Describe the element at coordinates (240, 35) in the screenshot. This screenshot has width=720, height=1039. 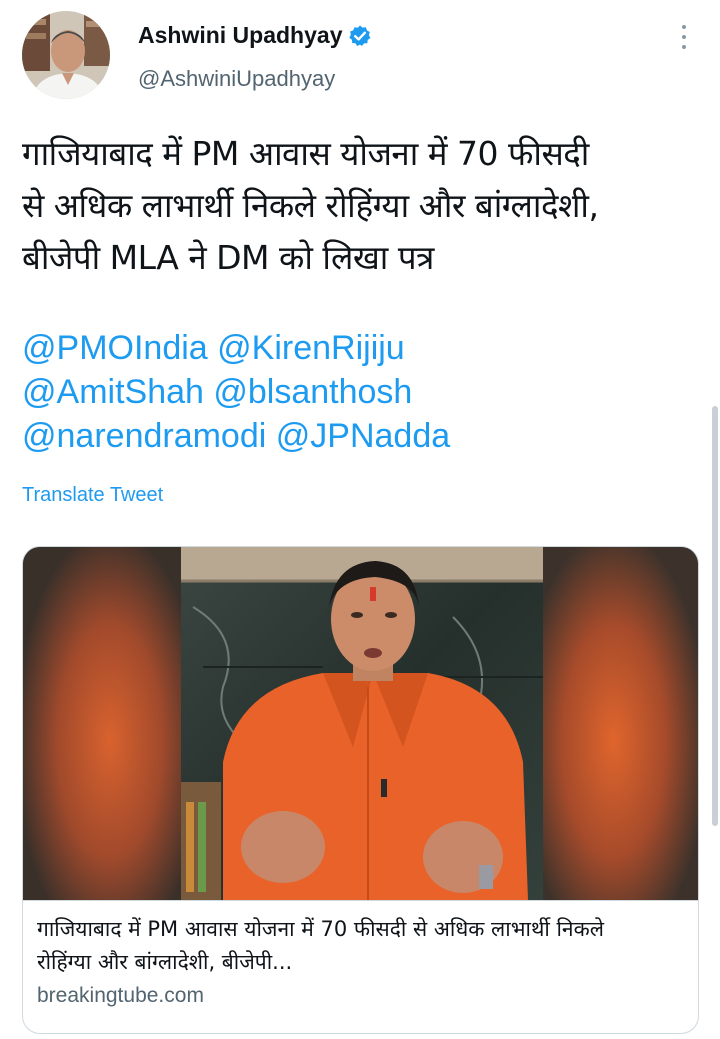
I see `author-display-name: Ashwini Upadhyay` at that location.